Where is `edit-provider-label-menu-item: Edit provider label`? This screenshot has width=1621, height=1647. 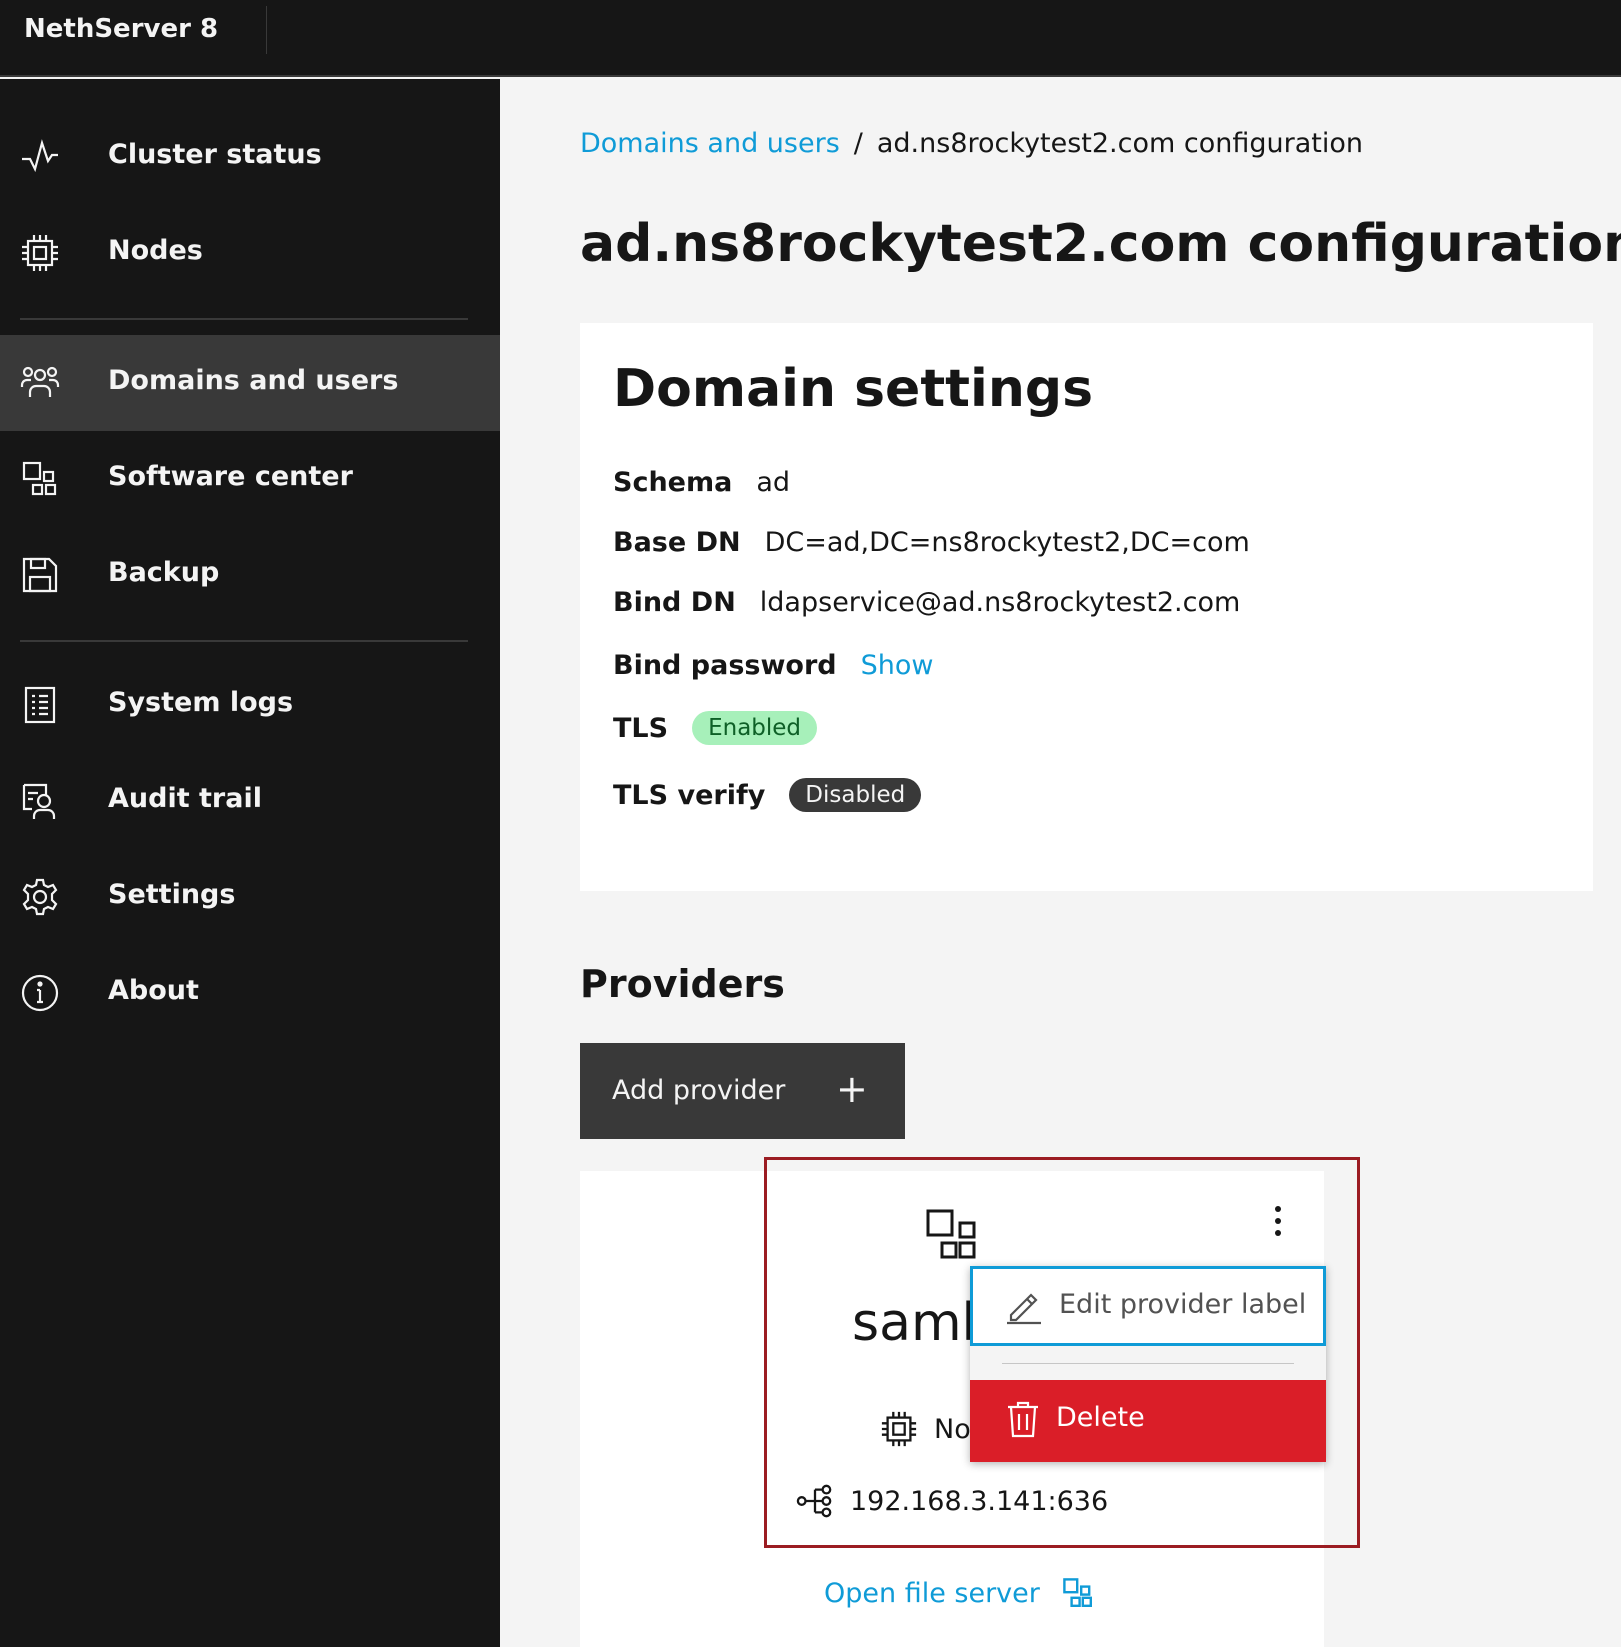
edit-provider-label-menu-item: Edit provider label is located at coordinates (1148, 1306).